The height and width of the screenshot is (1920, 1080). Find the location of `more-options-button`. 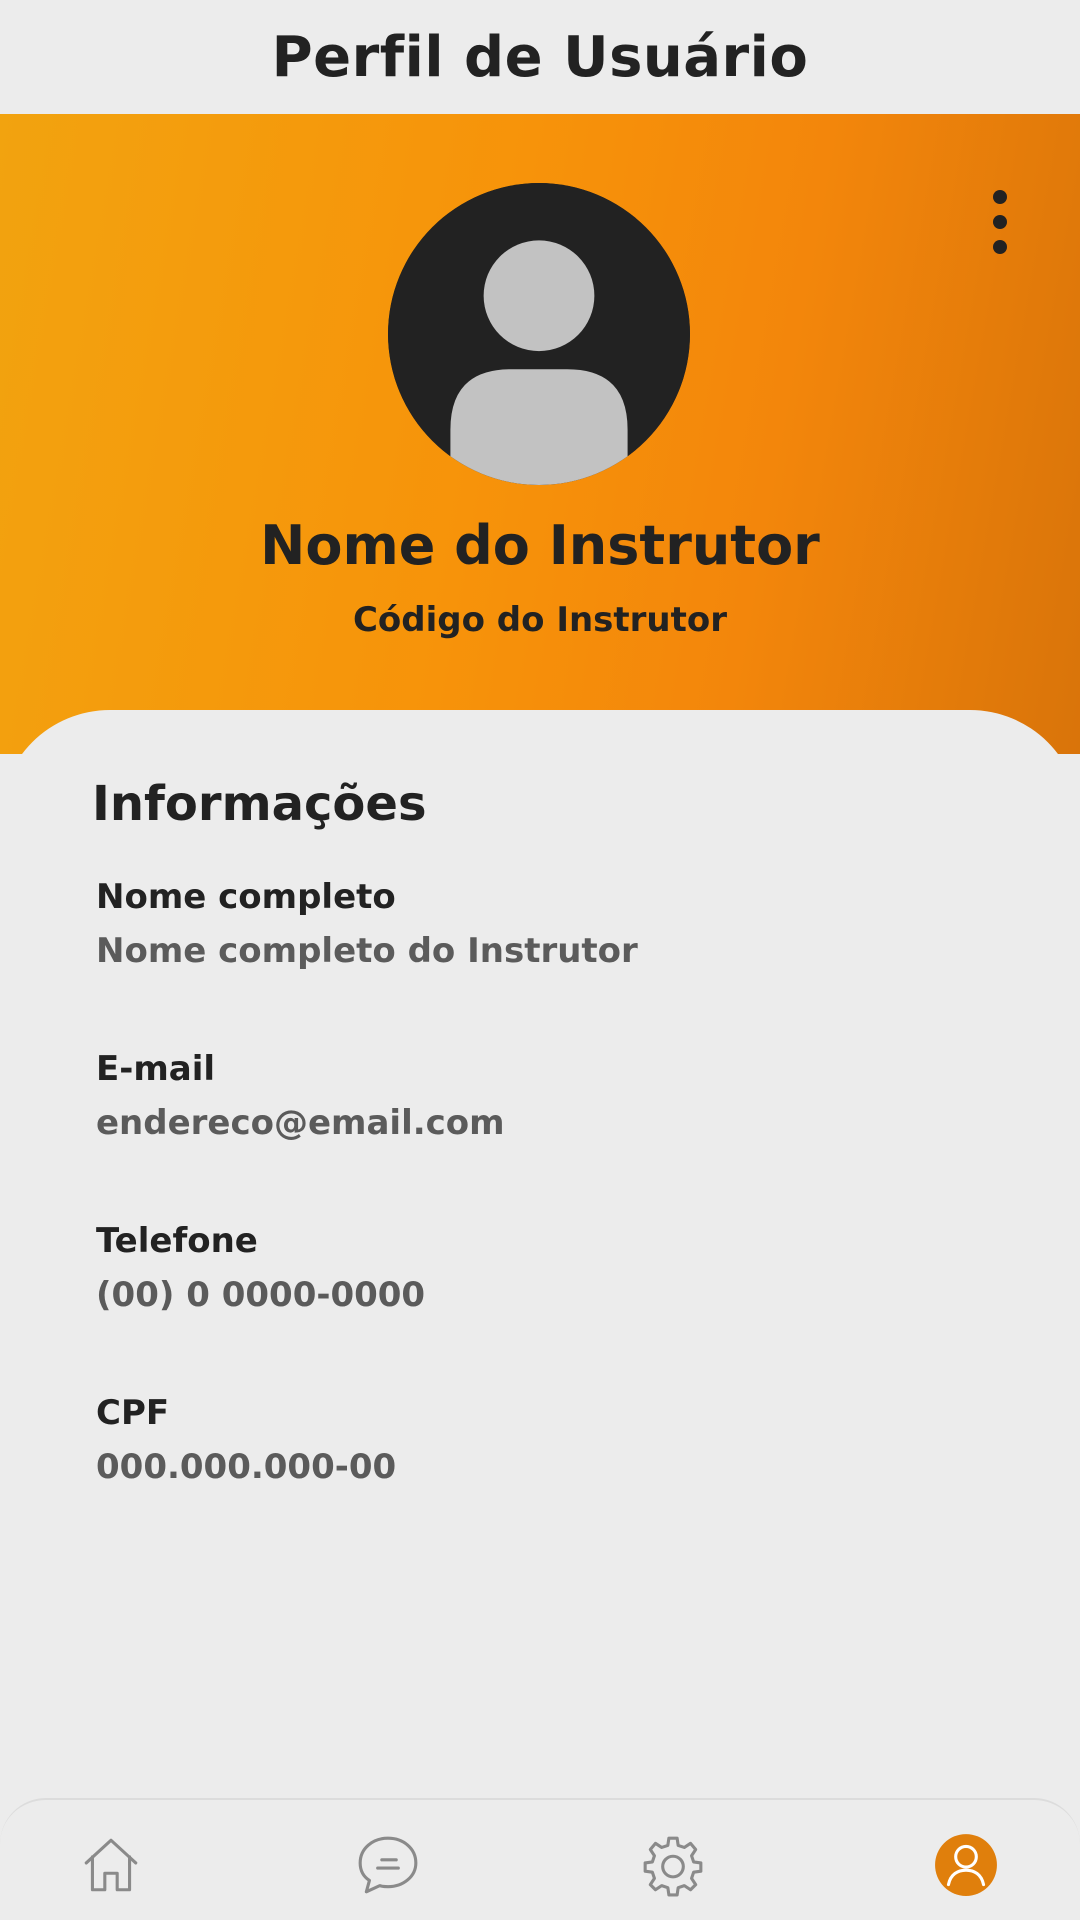

more-options-button is located at coordinates (1000, 222).